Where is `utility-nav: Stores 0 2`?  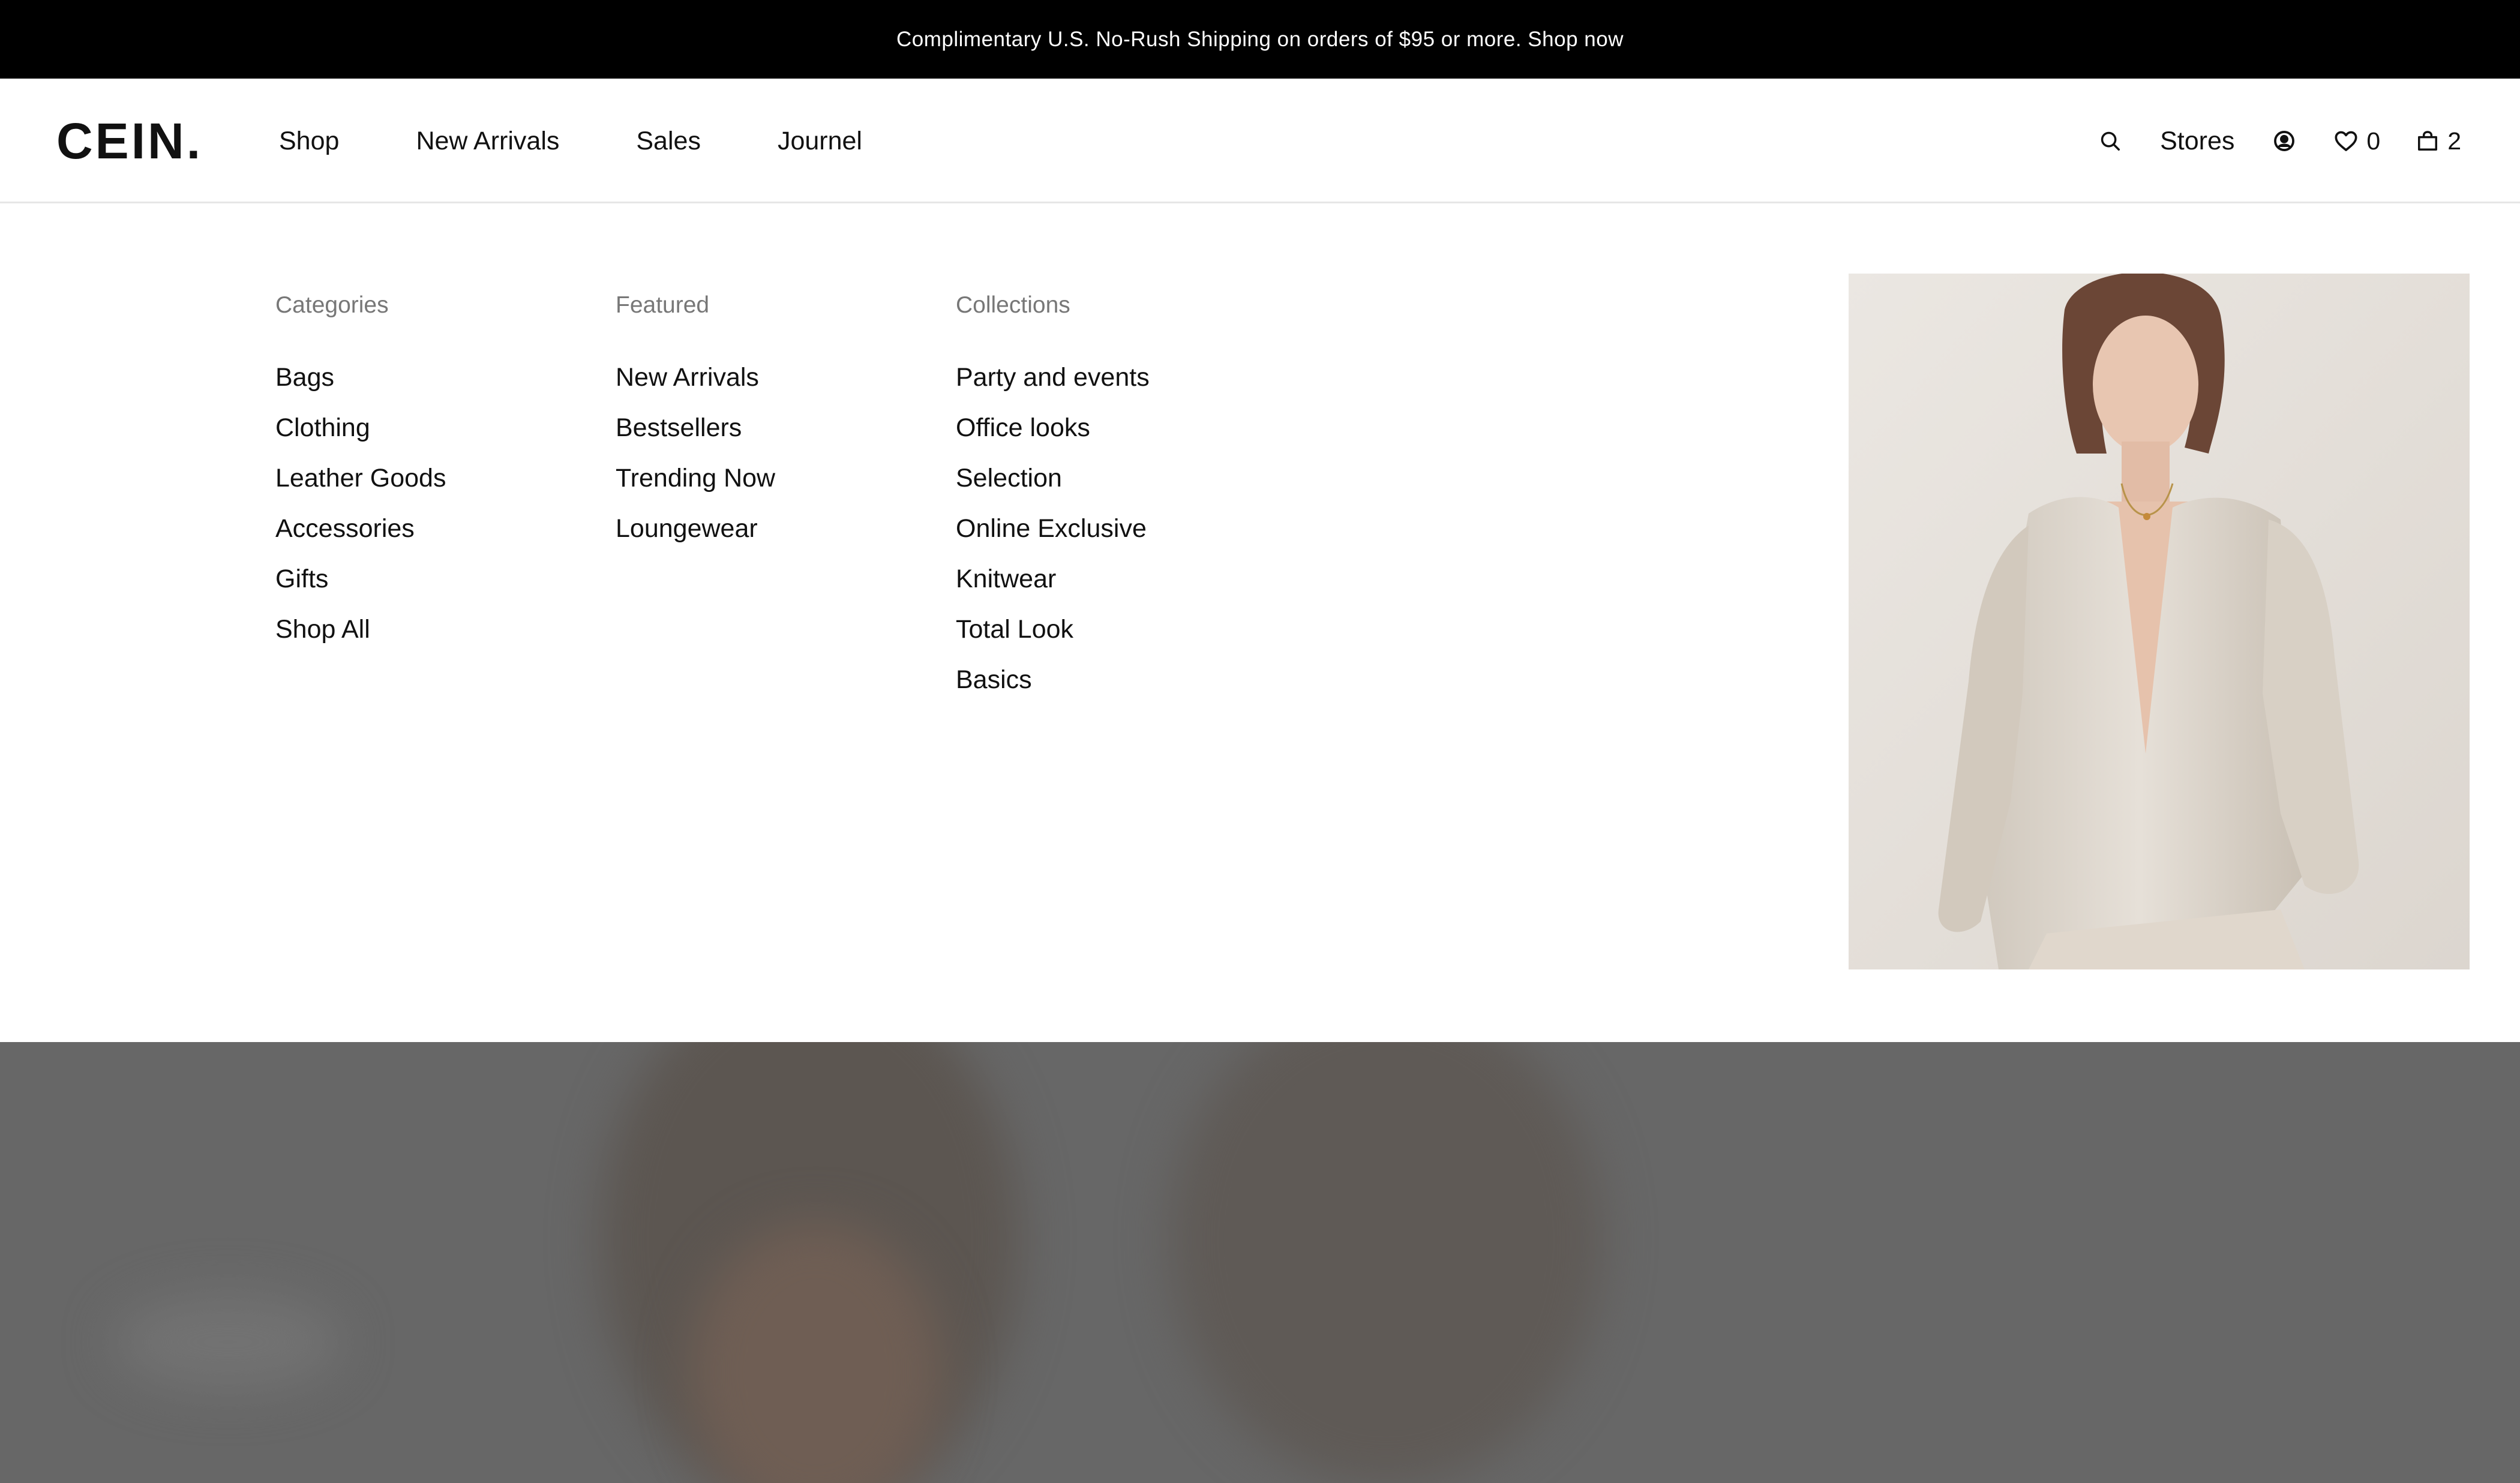 utility-nav: Stores 0 2 is located at coordinates (2280, 141).